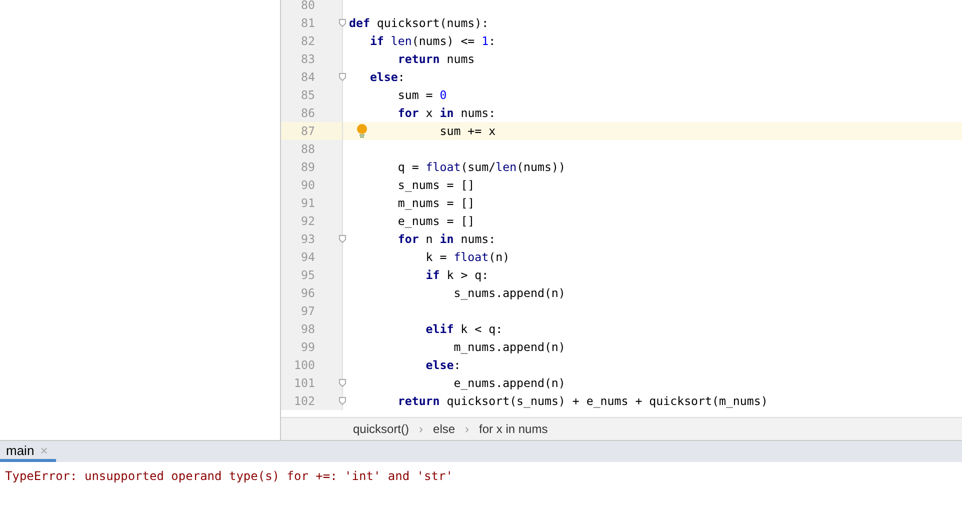  What do you see at coordinates (362, 130) in the screenshot?
I see `lightbulb-icon` at bounding box center [362, 130].